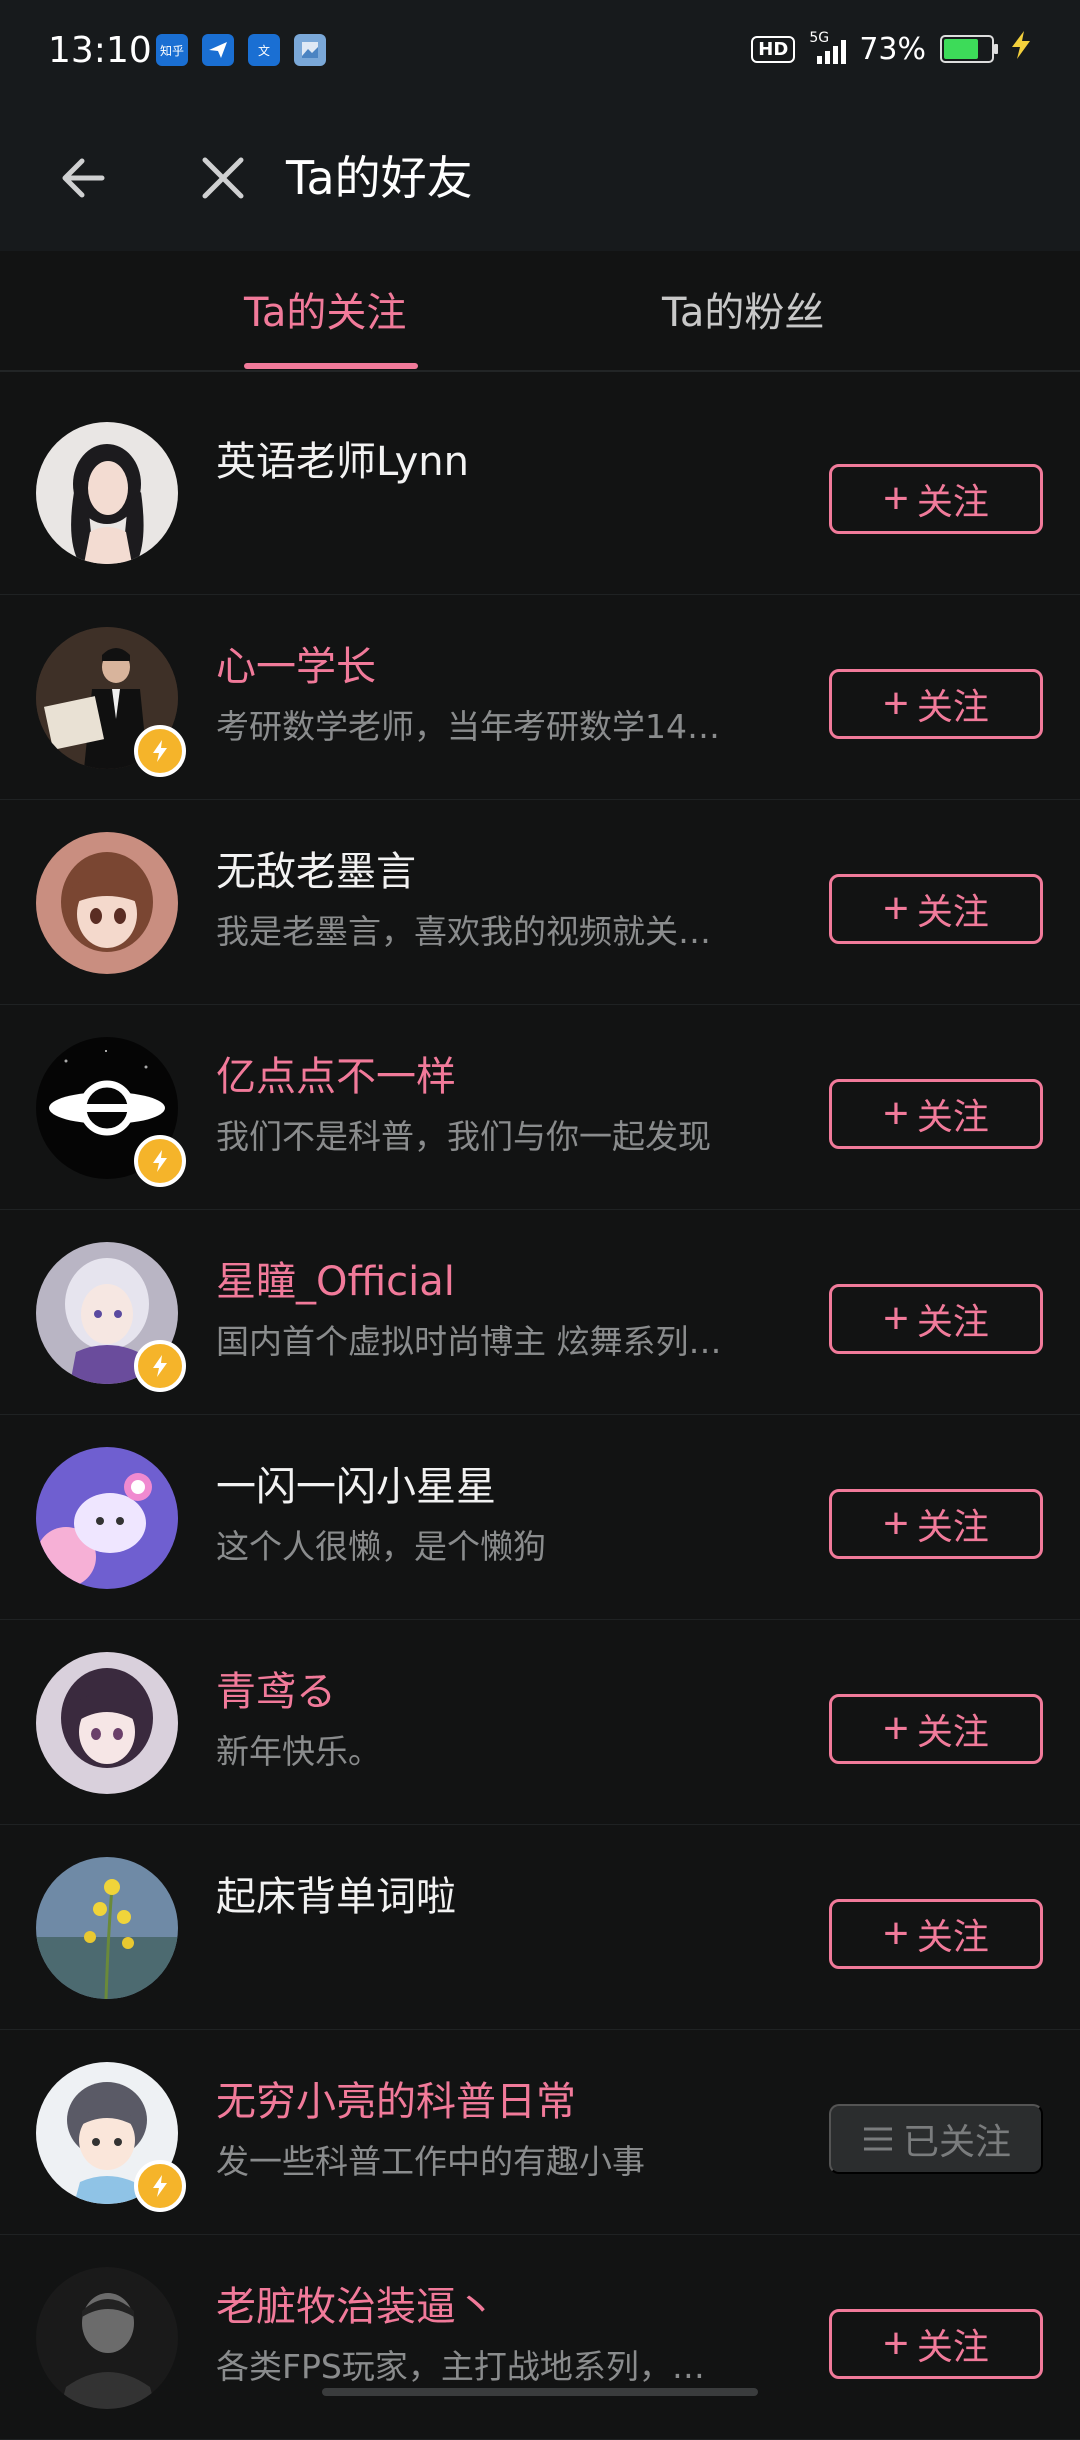 Image resolution: width=1080 pixels, height=2440 pixels. Describe the element at coordinates (430, 2161) in the screenshot. I see `user-description: 发一些科普工作中的有趣小事` at that location.